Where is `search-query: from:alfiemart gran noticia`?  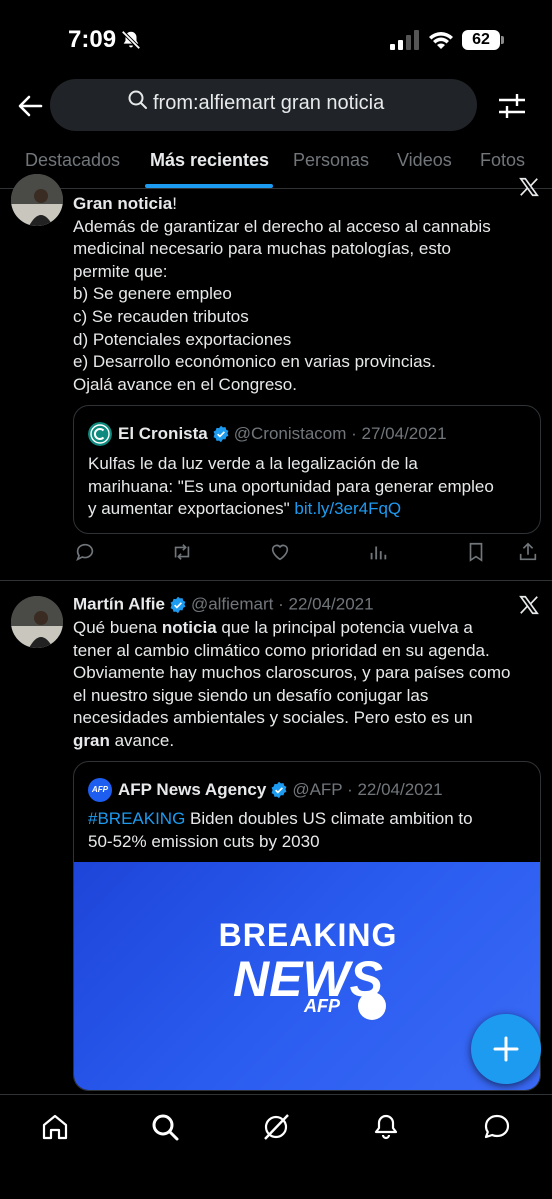 search-query: from:alfiemart gran noticia is located at coordinates (269, 103).